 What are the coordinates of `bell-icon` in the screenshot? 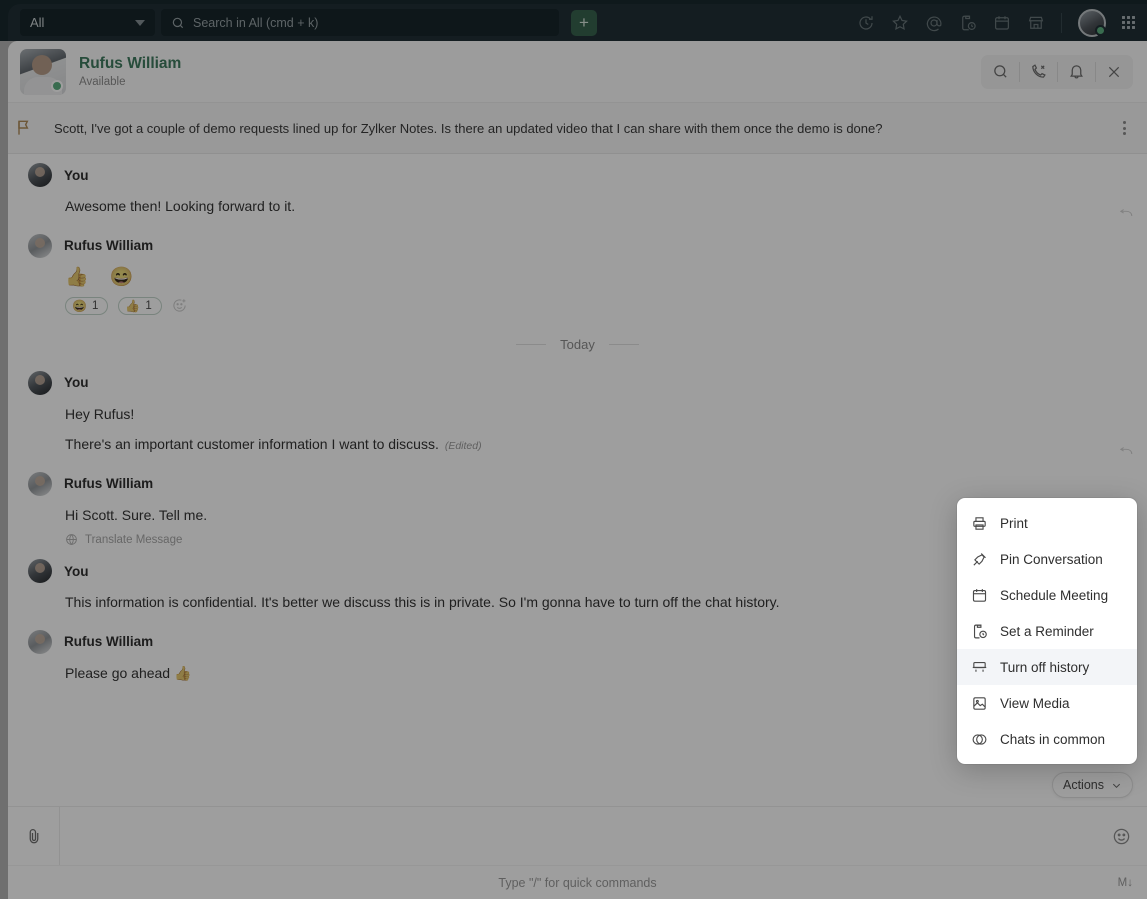 It's located at (1076, 72).